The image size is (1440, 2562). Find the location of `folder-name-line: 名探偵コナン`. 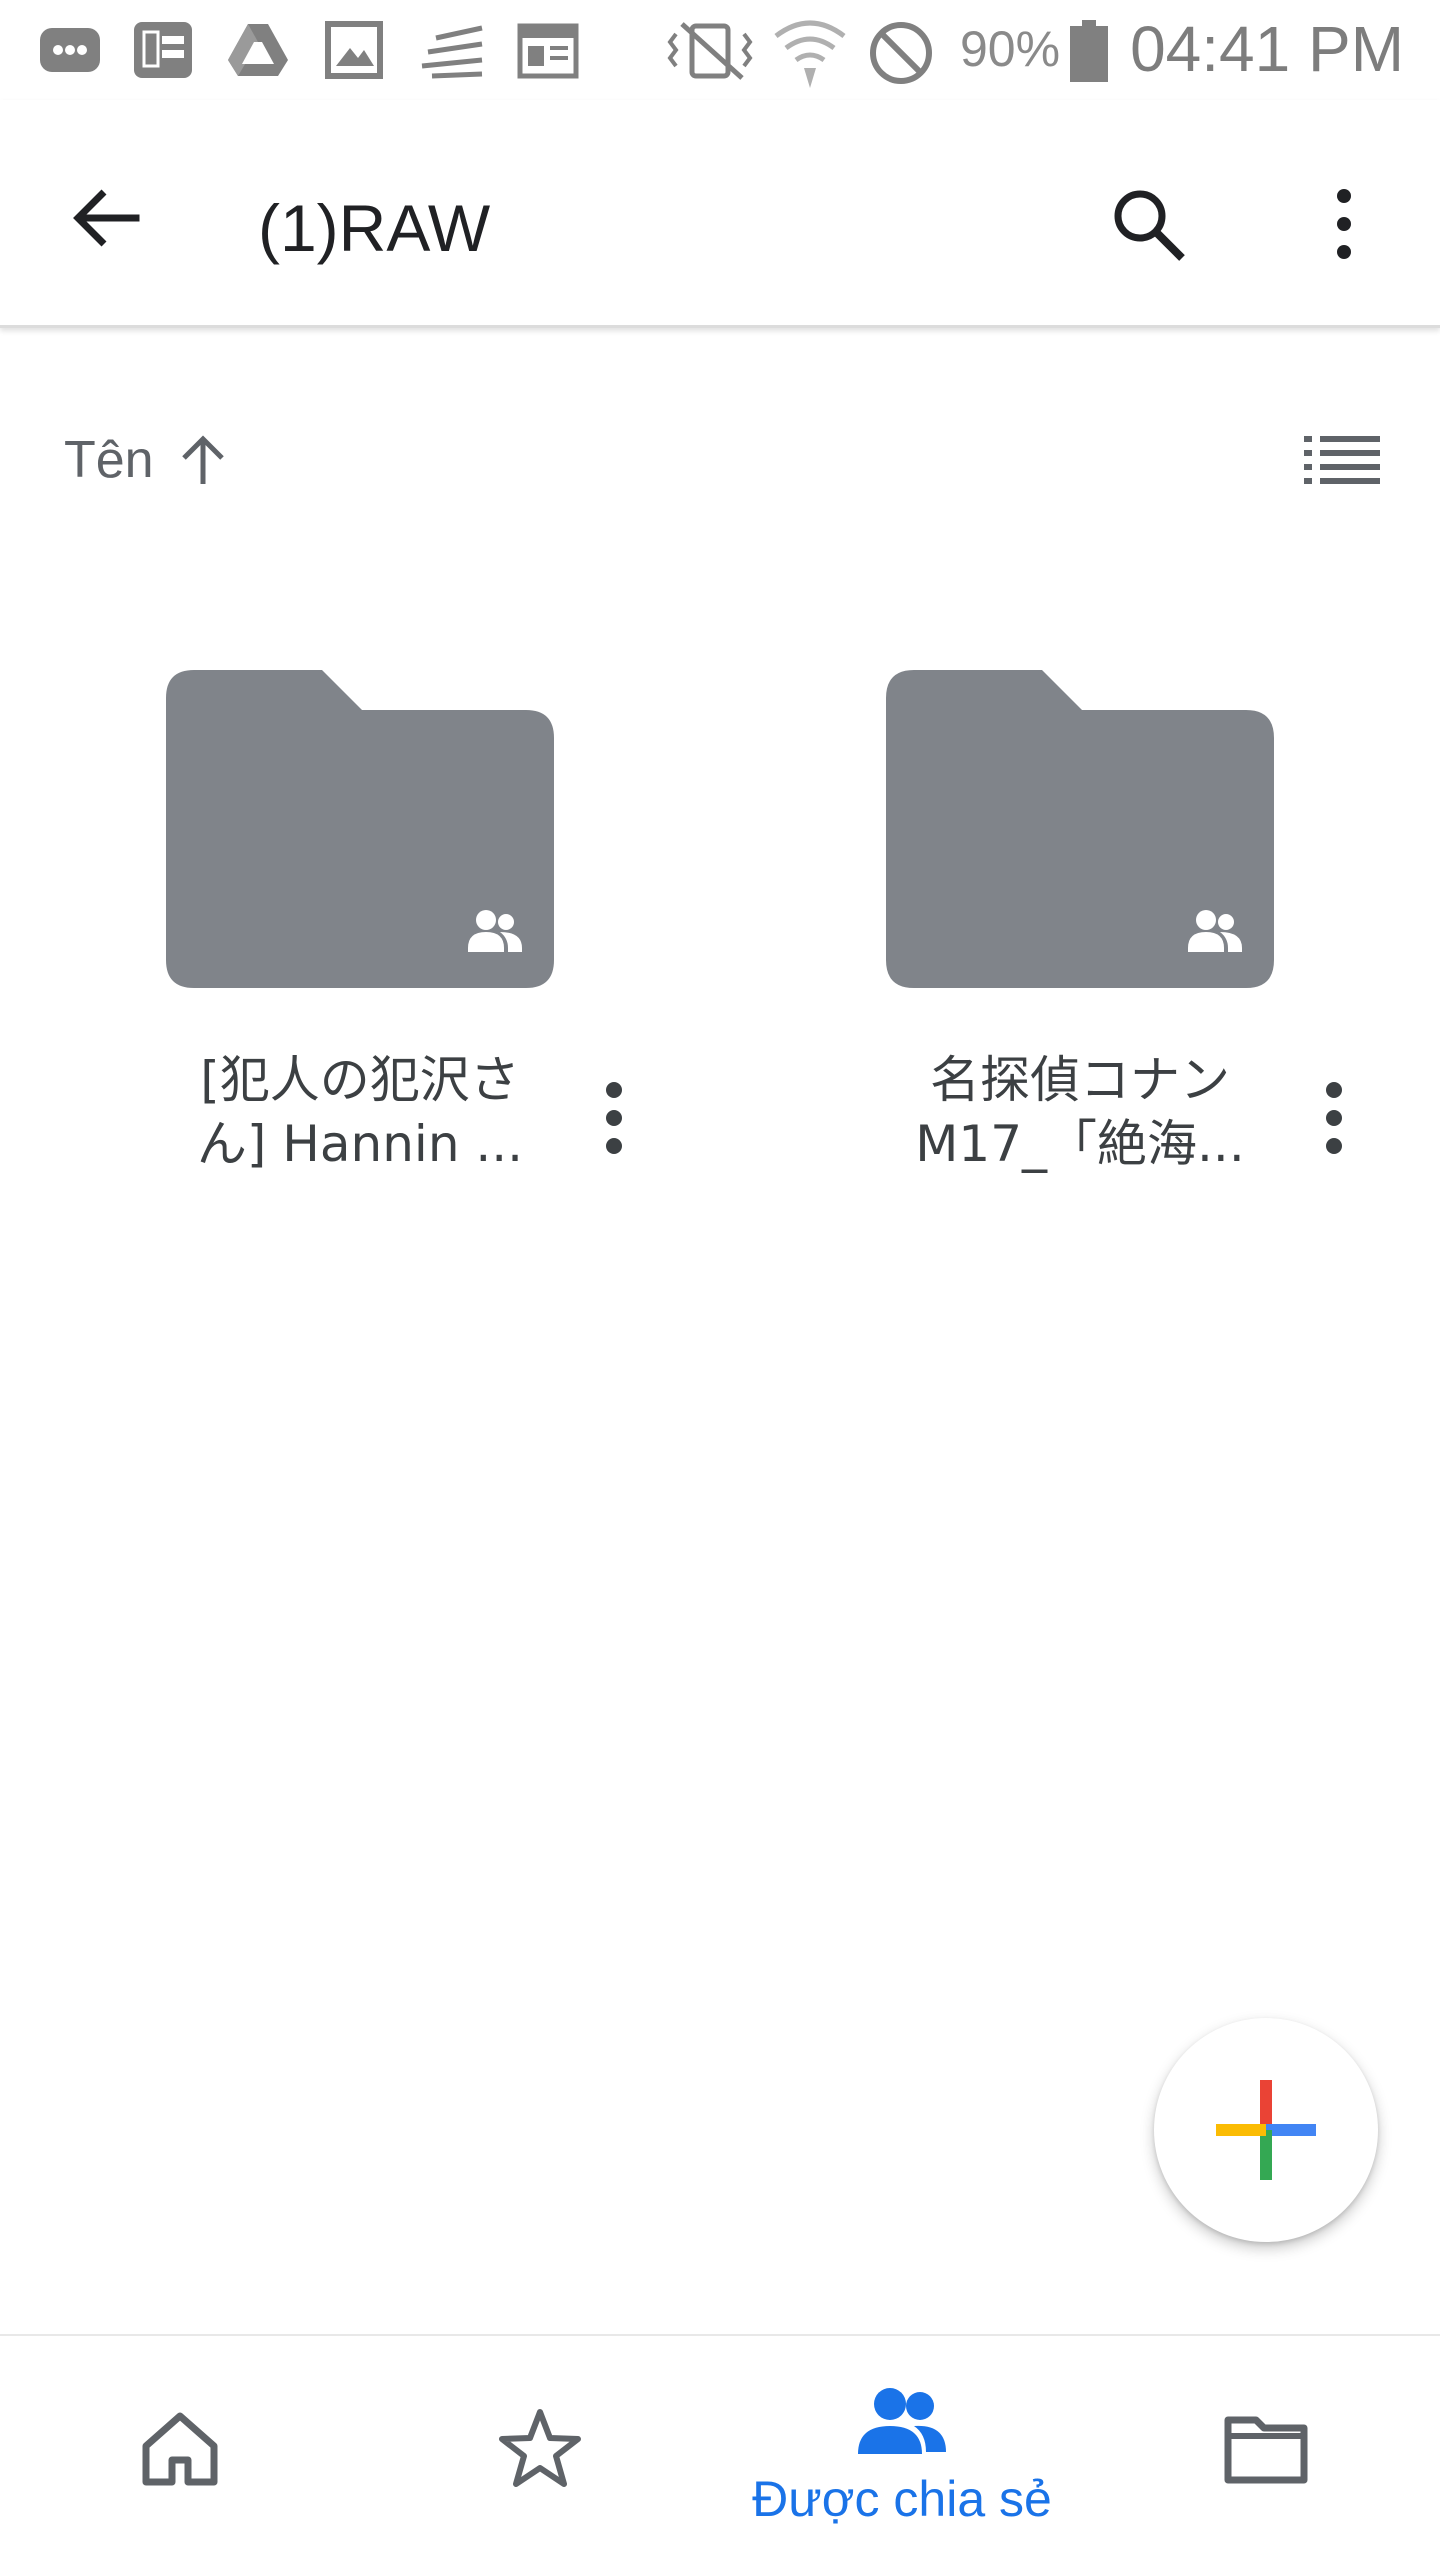

folder-name-line: 名探偵コナン is located at coordinates (1080, 1080).